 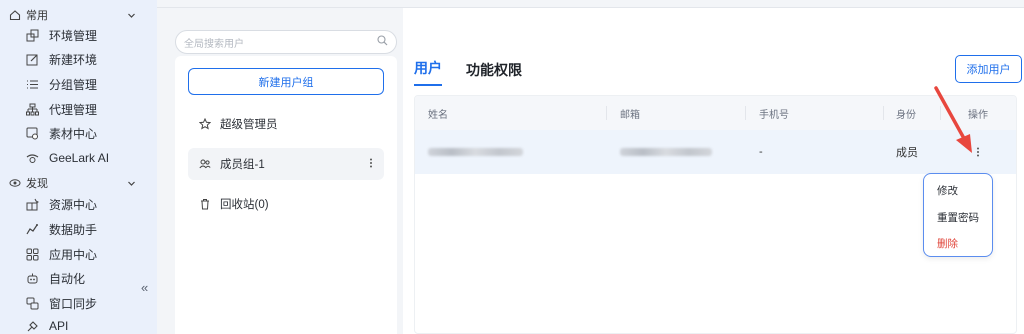 I want to click on menu-item-reset-password: 重置密码, so click(x=958, y=217).